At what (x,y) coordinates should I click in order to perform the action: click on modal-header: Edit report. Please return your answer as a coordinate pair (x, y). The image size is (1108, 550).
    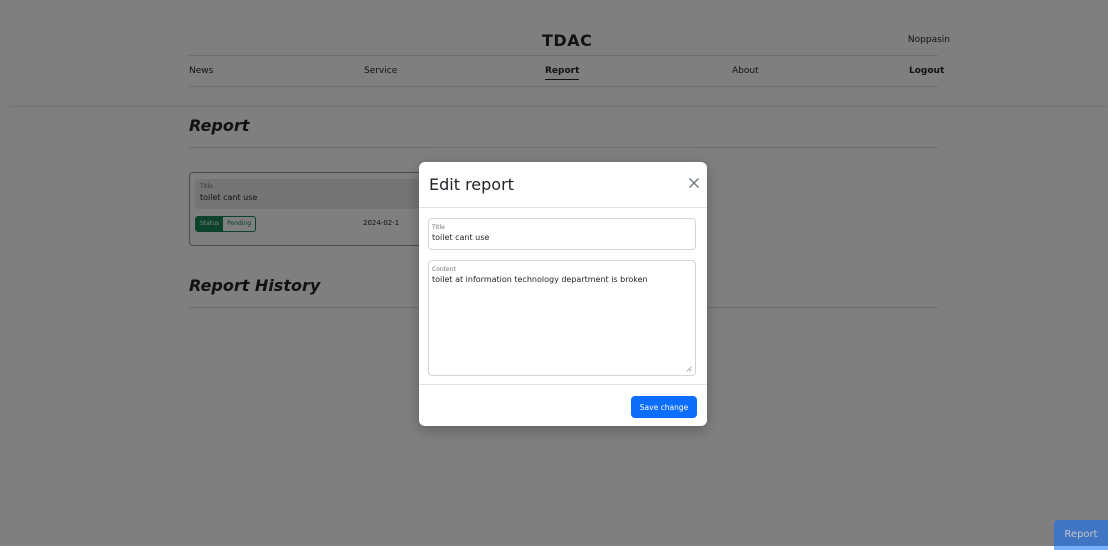
    Looking at the image, I should click on (563, 185).